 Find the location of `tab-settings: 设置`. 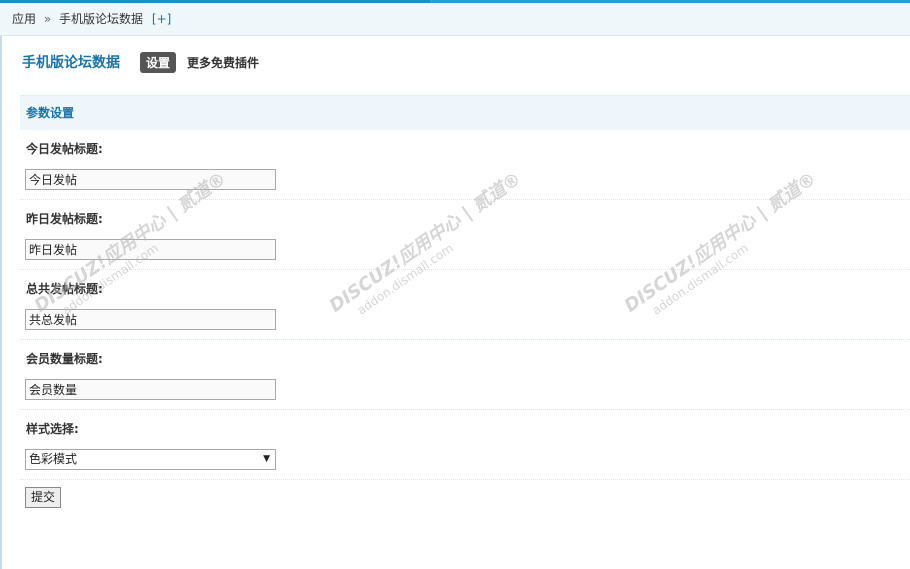

tab-settings: 设置 is located at coordinates (158, 62).